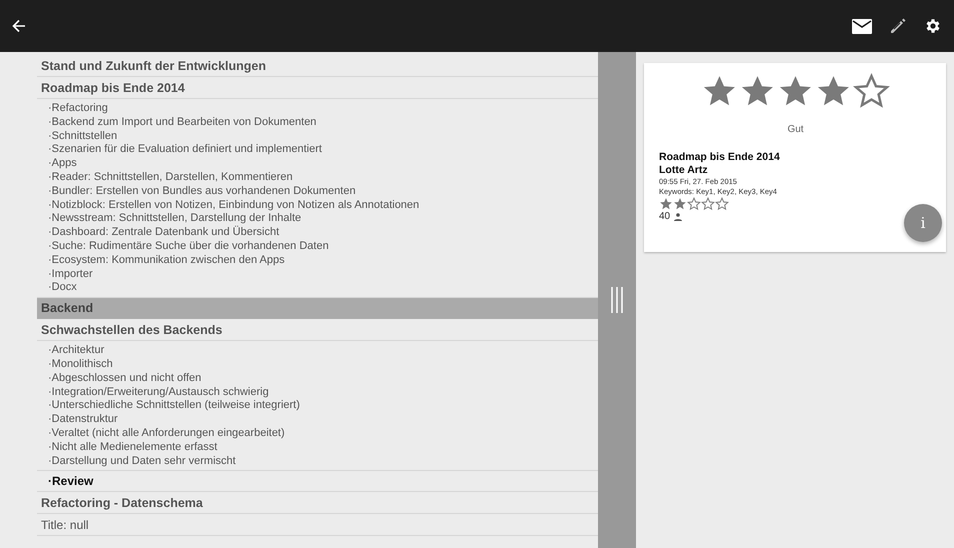  What do you see at coordinates (202, 191) in the screenshot?
I see `bullet-item: ·Bundler: Erstellen von Bundles aus vorhandenen Dokumenten` at bounding box center [202, 191].